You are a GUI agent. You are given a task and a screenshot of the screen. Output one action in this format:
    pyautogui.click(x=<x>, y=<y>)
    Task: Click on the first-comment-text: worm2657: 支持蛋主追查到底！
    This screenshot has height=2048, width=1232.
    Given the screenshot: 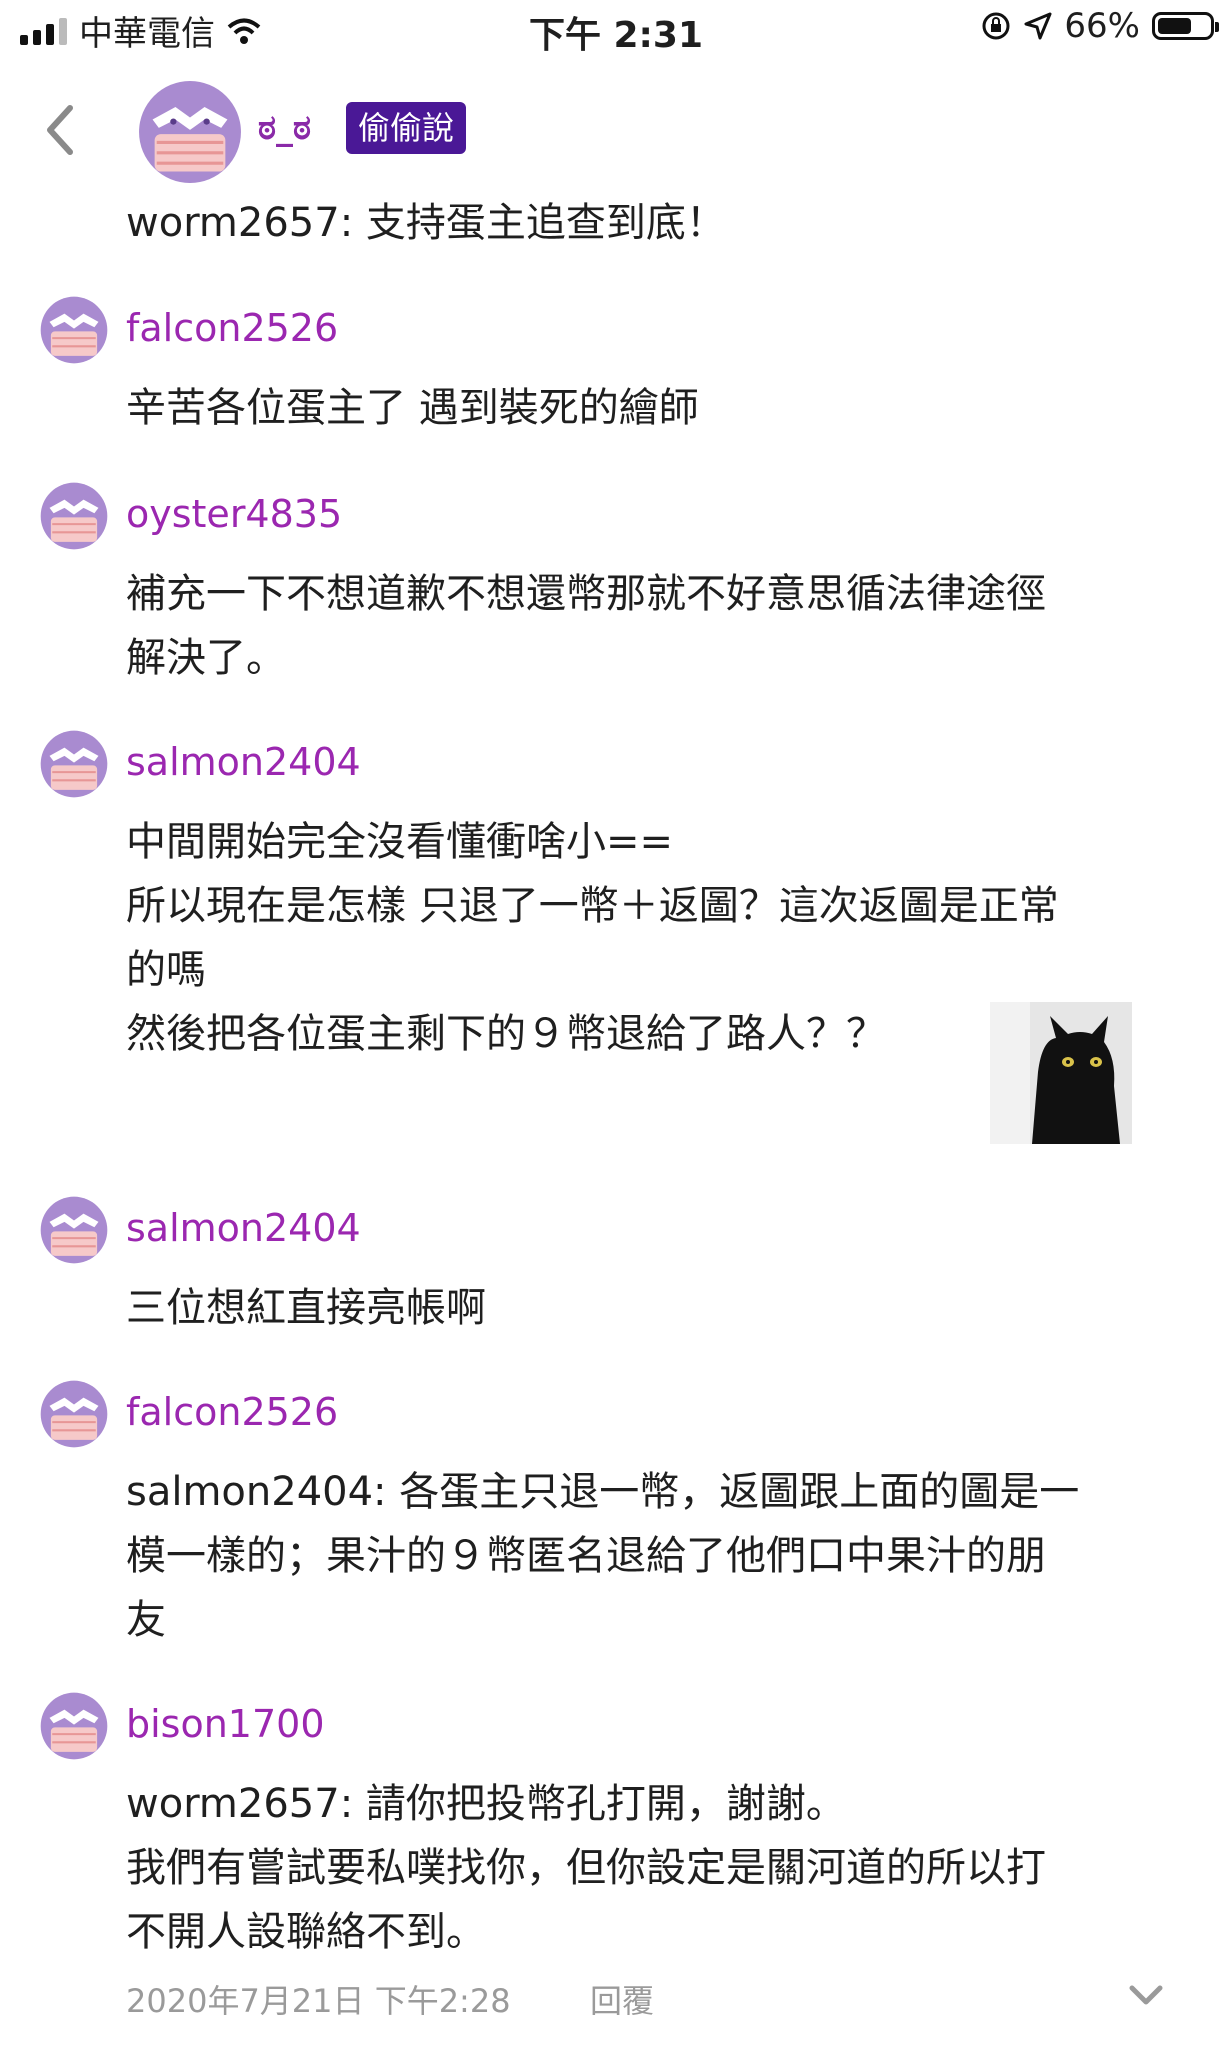 What is the action you would take?
    pyautogui.click(x=426, y=223)
    